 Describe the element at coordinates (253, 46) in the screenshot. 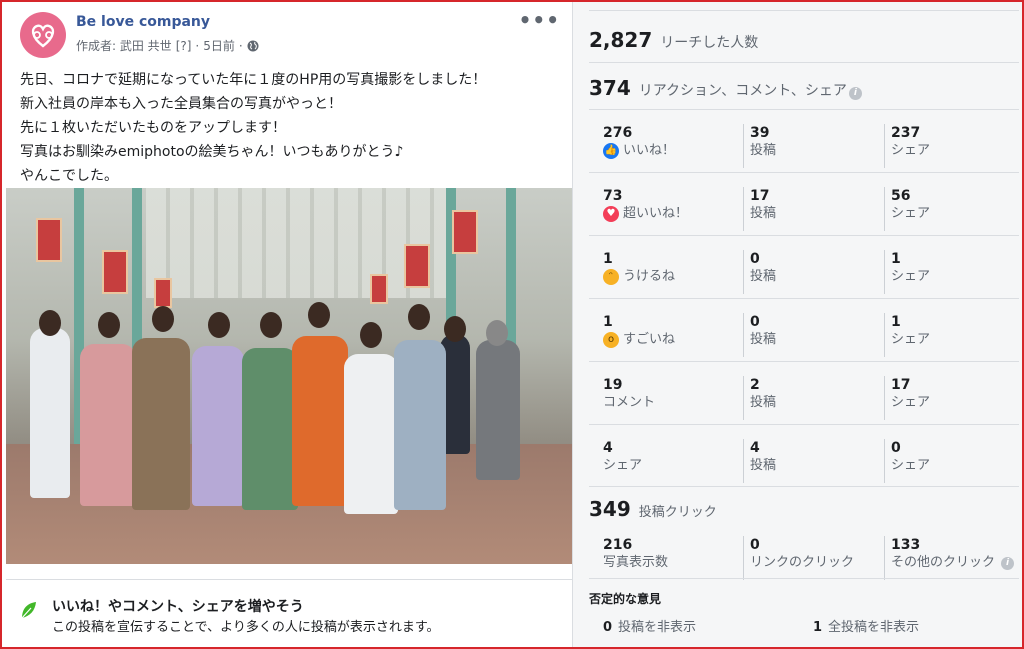

I see `globe-icon` at that location.